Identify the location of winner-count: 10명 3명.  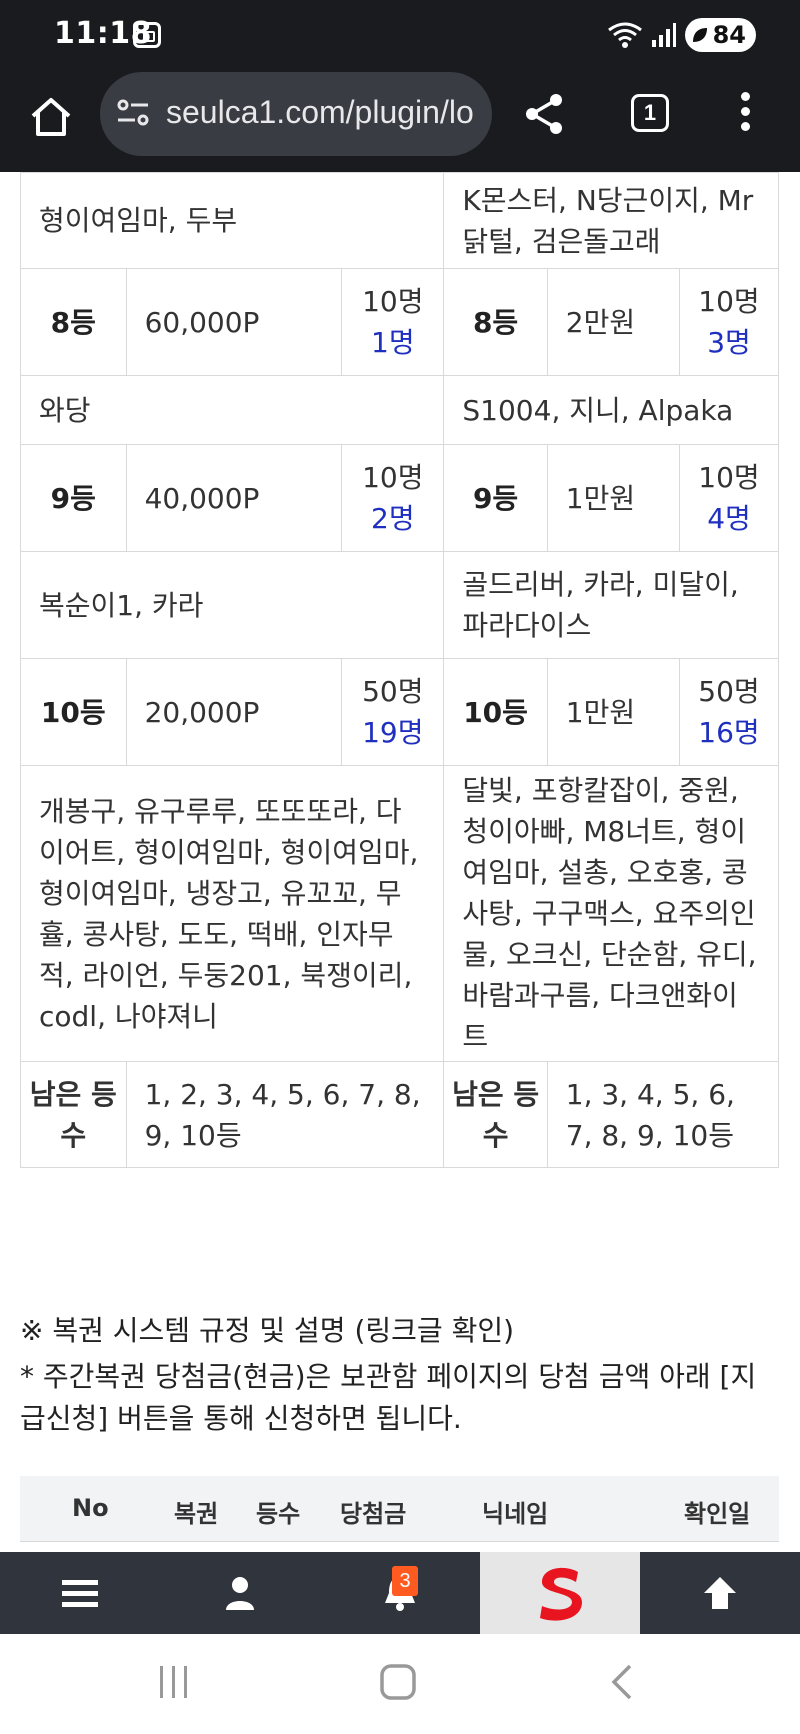
(729, 322).